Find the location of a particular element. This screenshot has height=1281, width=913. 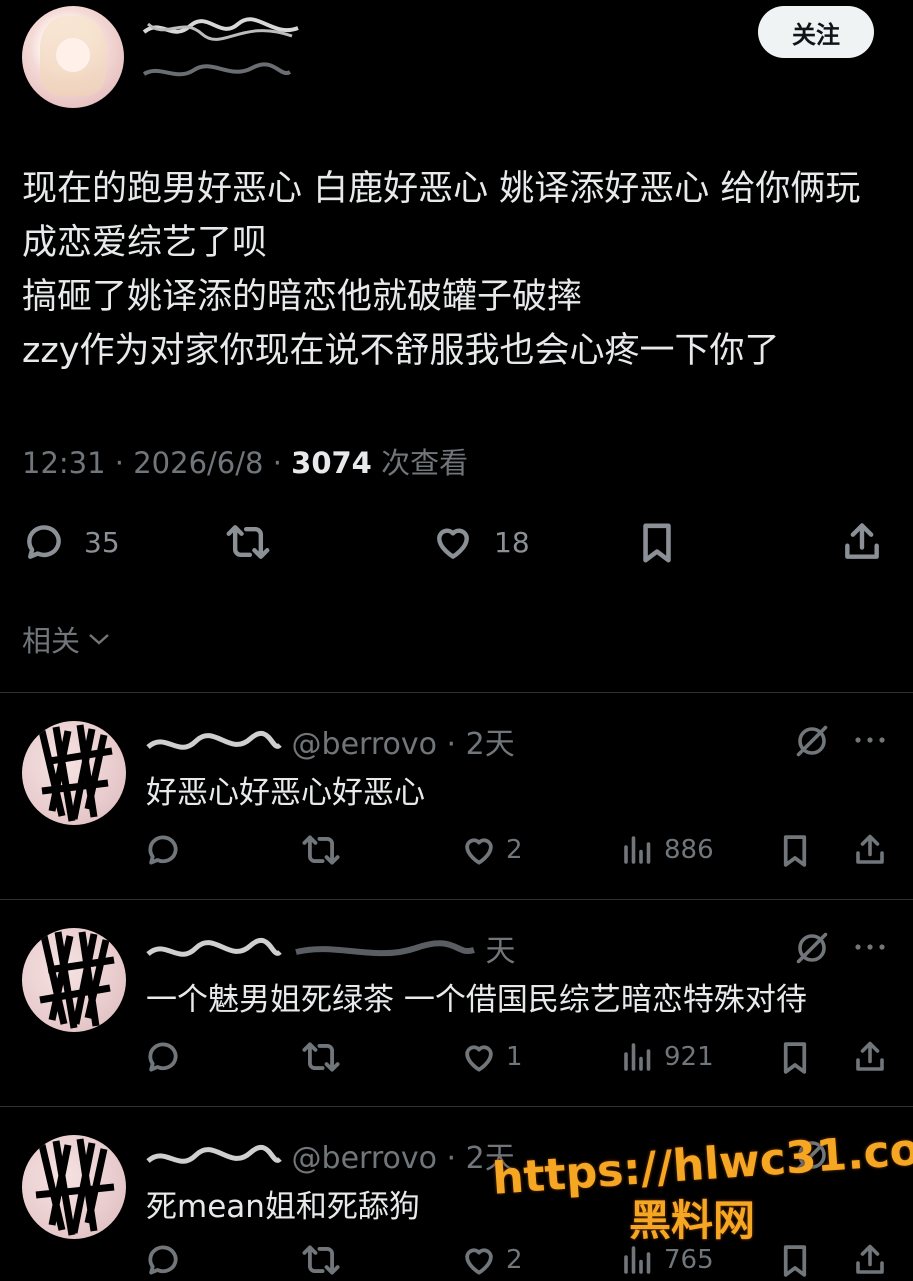

reply-time: 天 is located at coordinates (500, 951).